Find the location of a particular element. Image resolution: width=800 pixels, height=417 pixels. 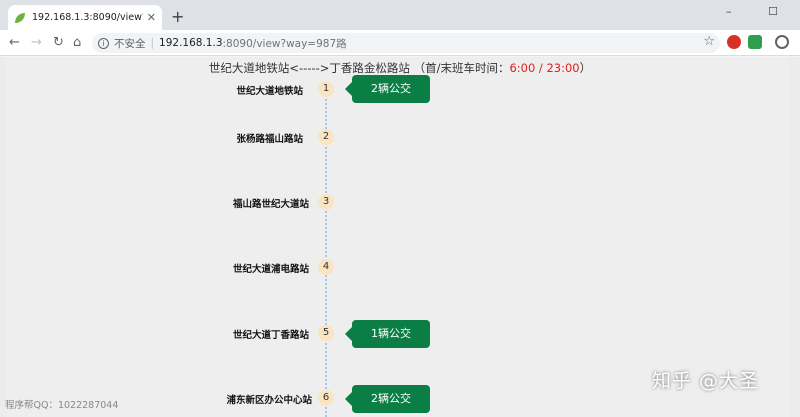

stop-number: 5 is located at coordinates (326, 333).